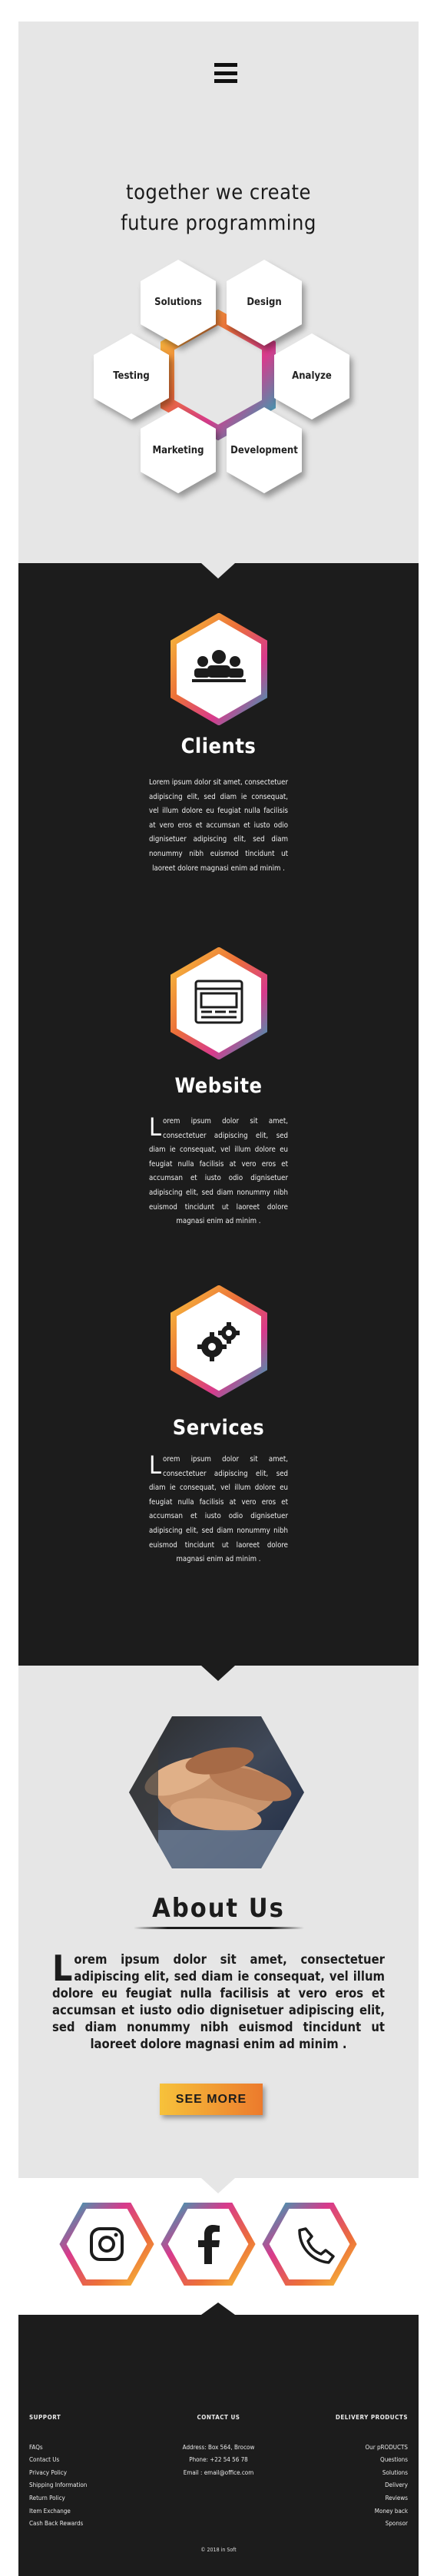 This screenshot has height=2576, width=437. Describe the element at coordinates (218, 669) in the screenshot. I see `clients-badge` at that location.